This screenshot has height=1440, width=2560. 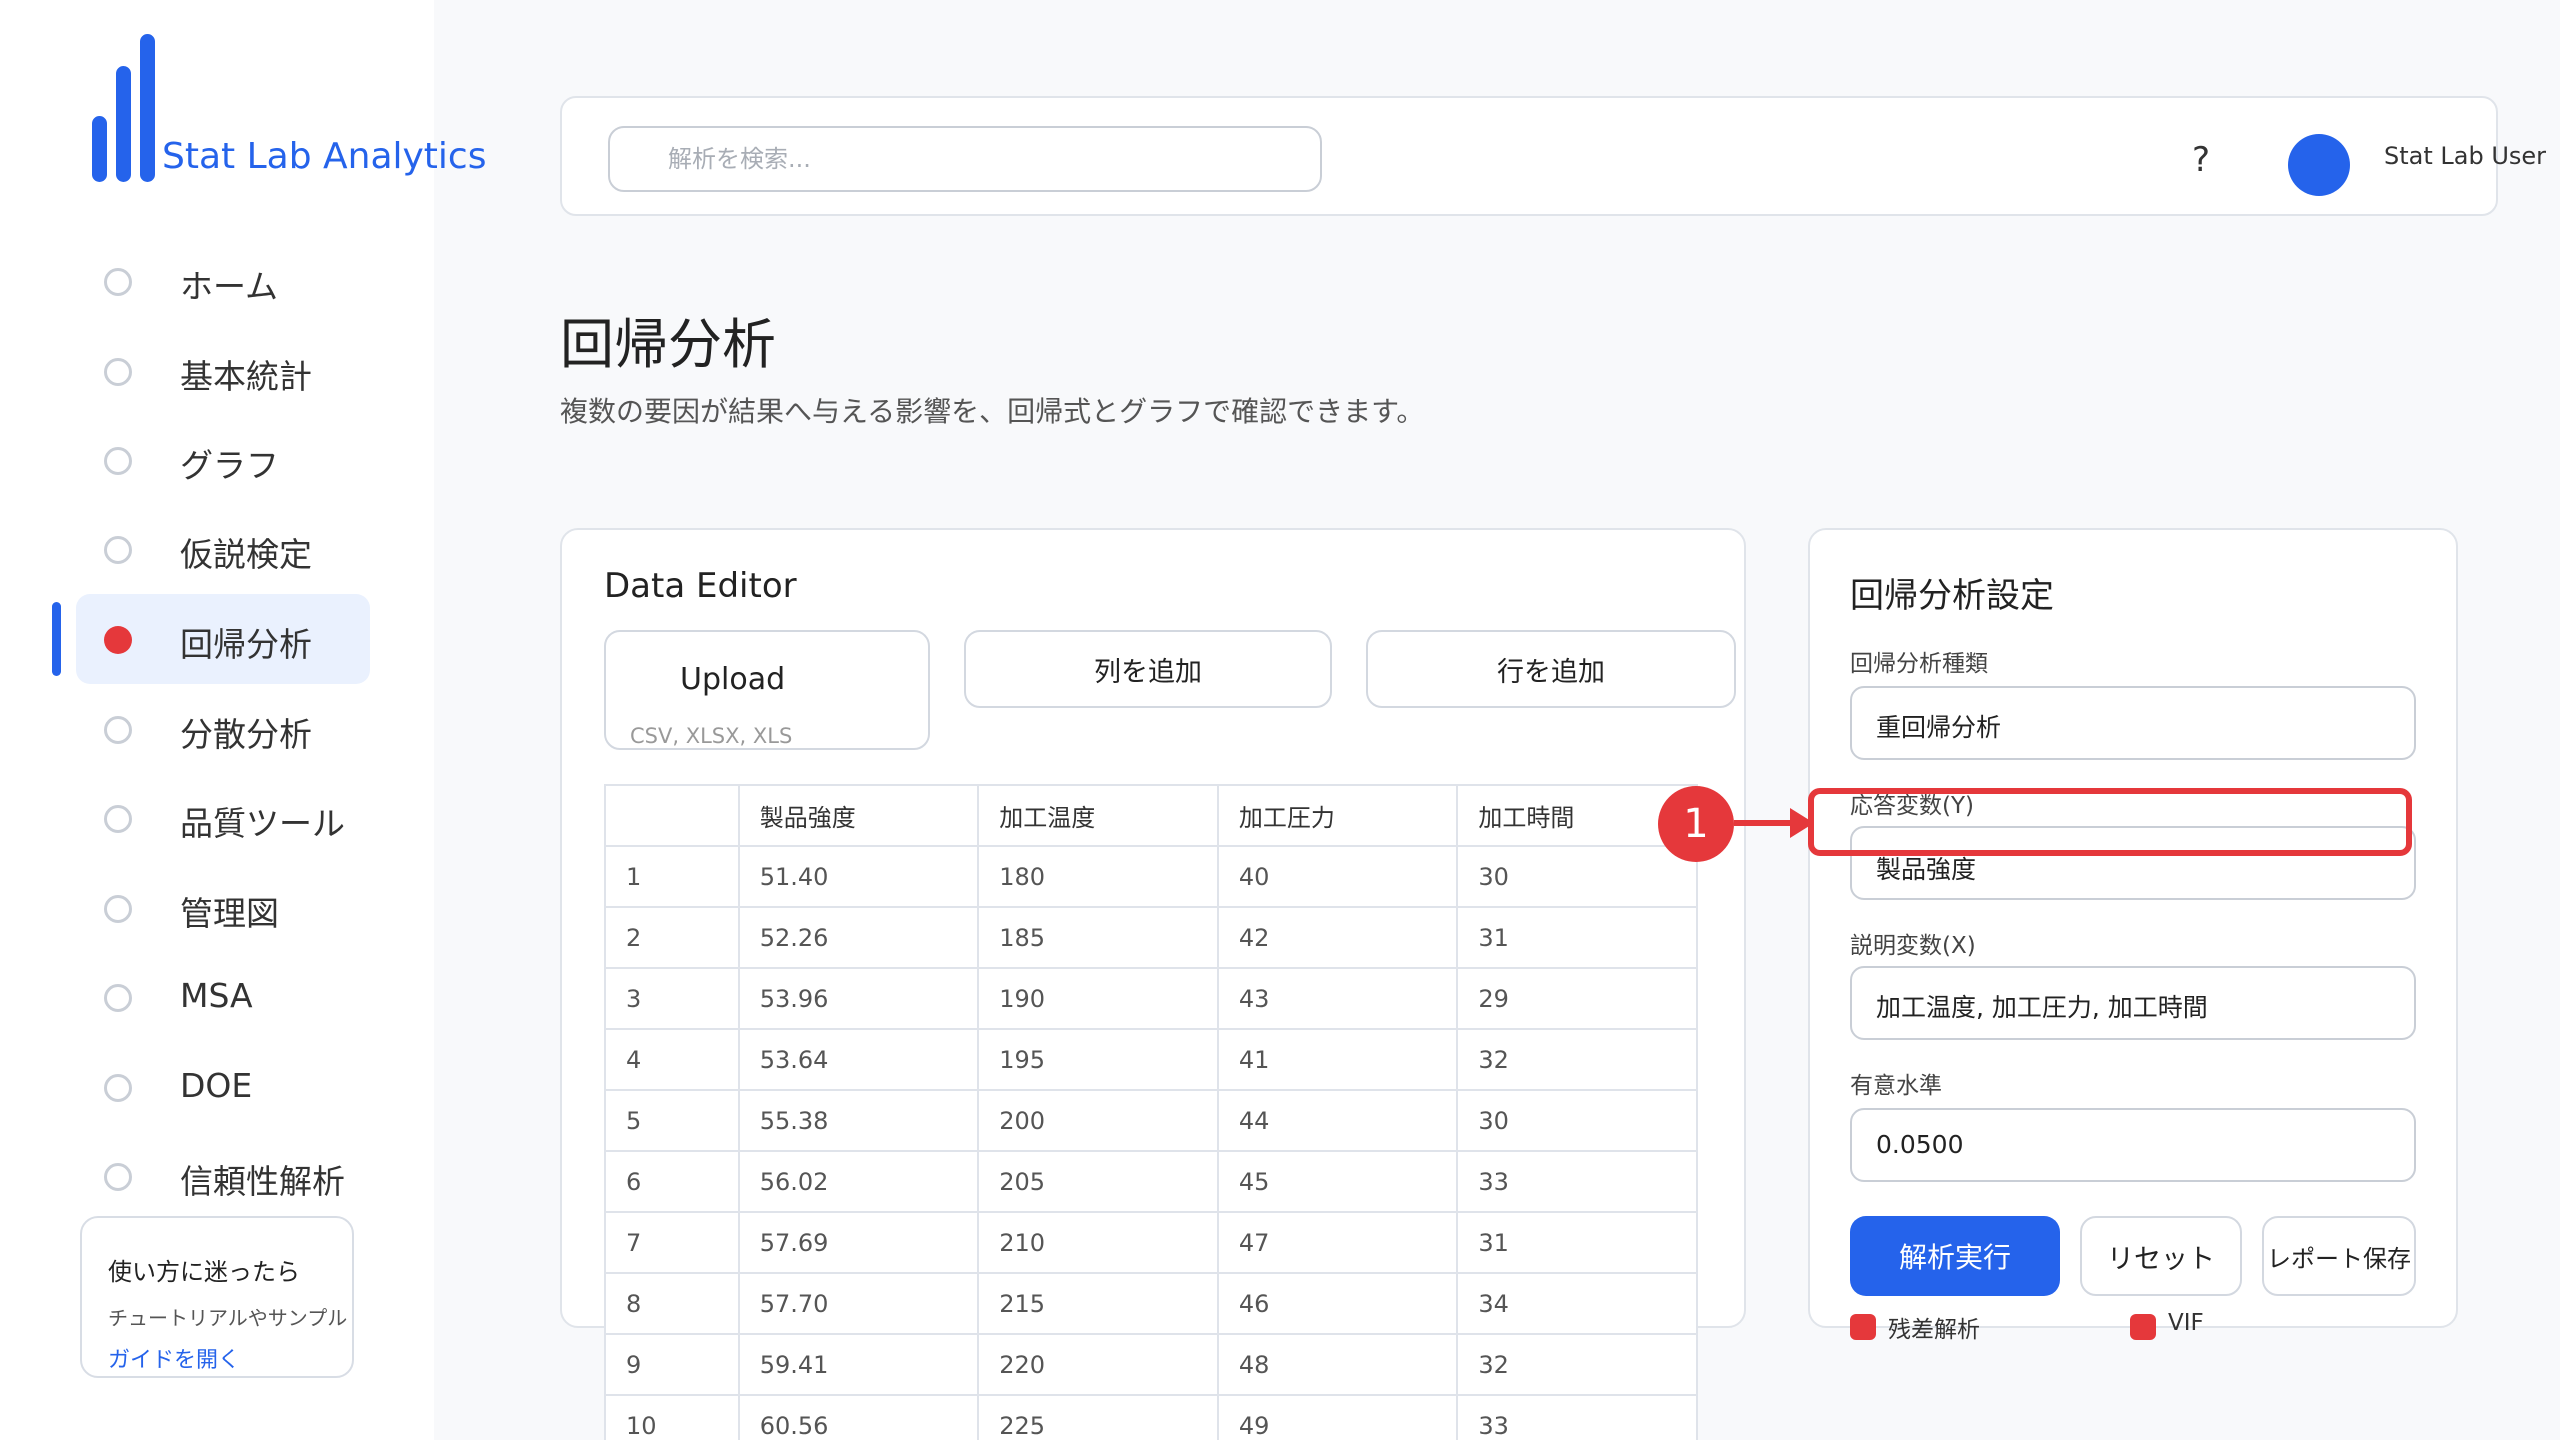 What do you see at coordinates (1696, 824) in the screenshot?
I see `annotation-marker: 1` at bounding box center [1696, 824].